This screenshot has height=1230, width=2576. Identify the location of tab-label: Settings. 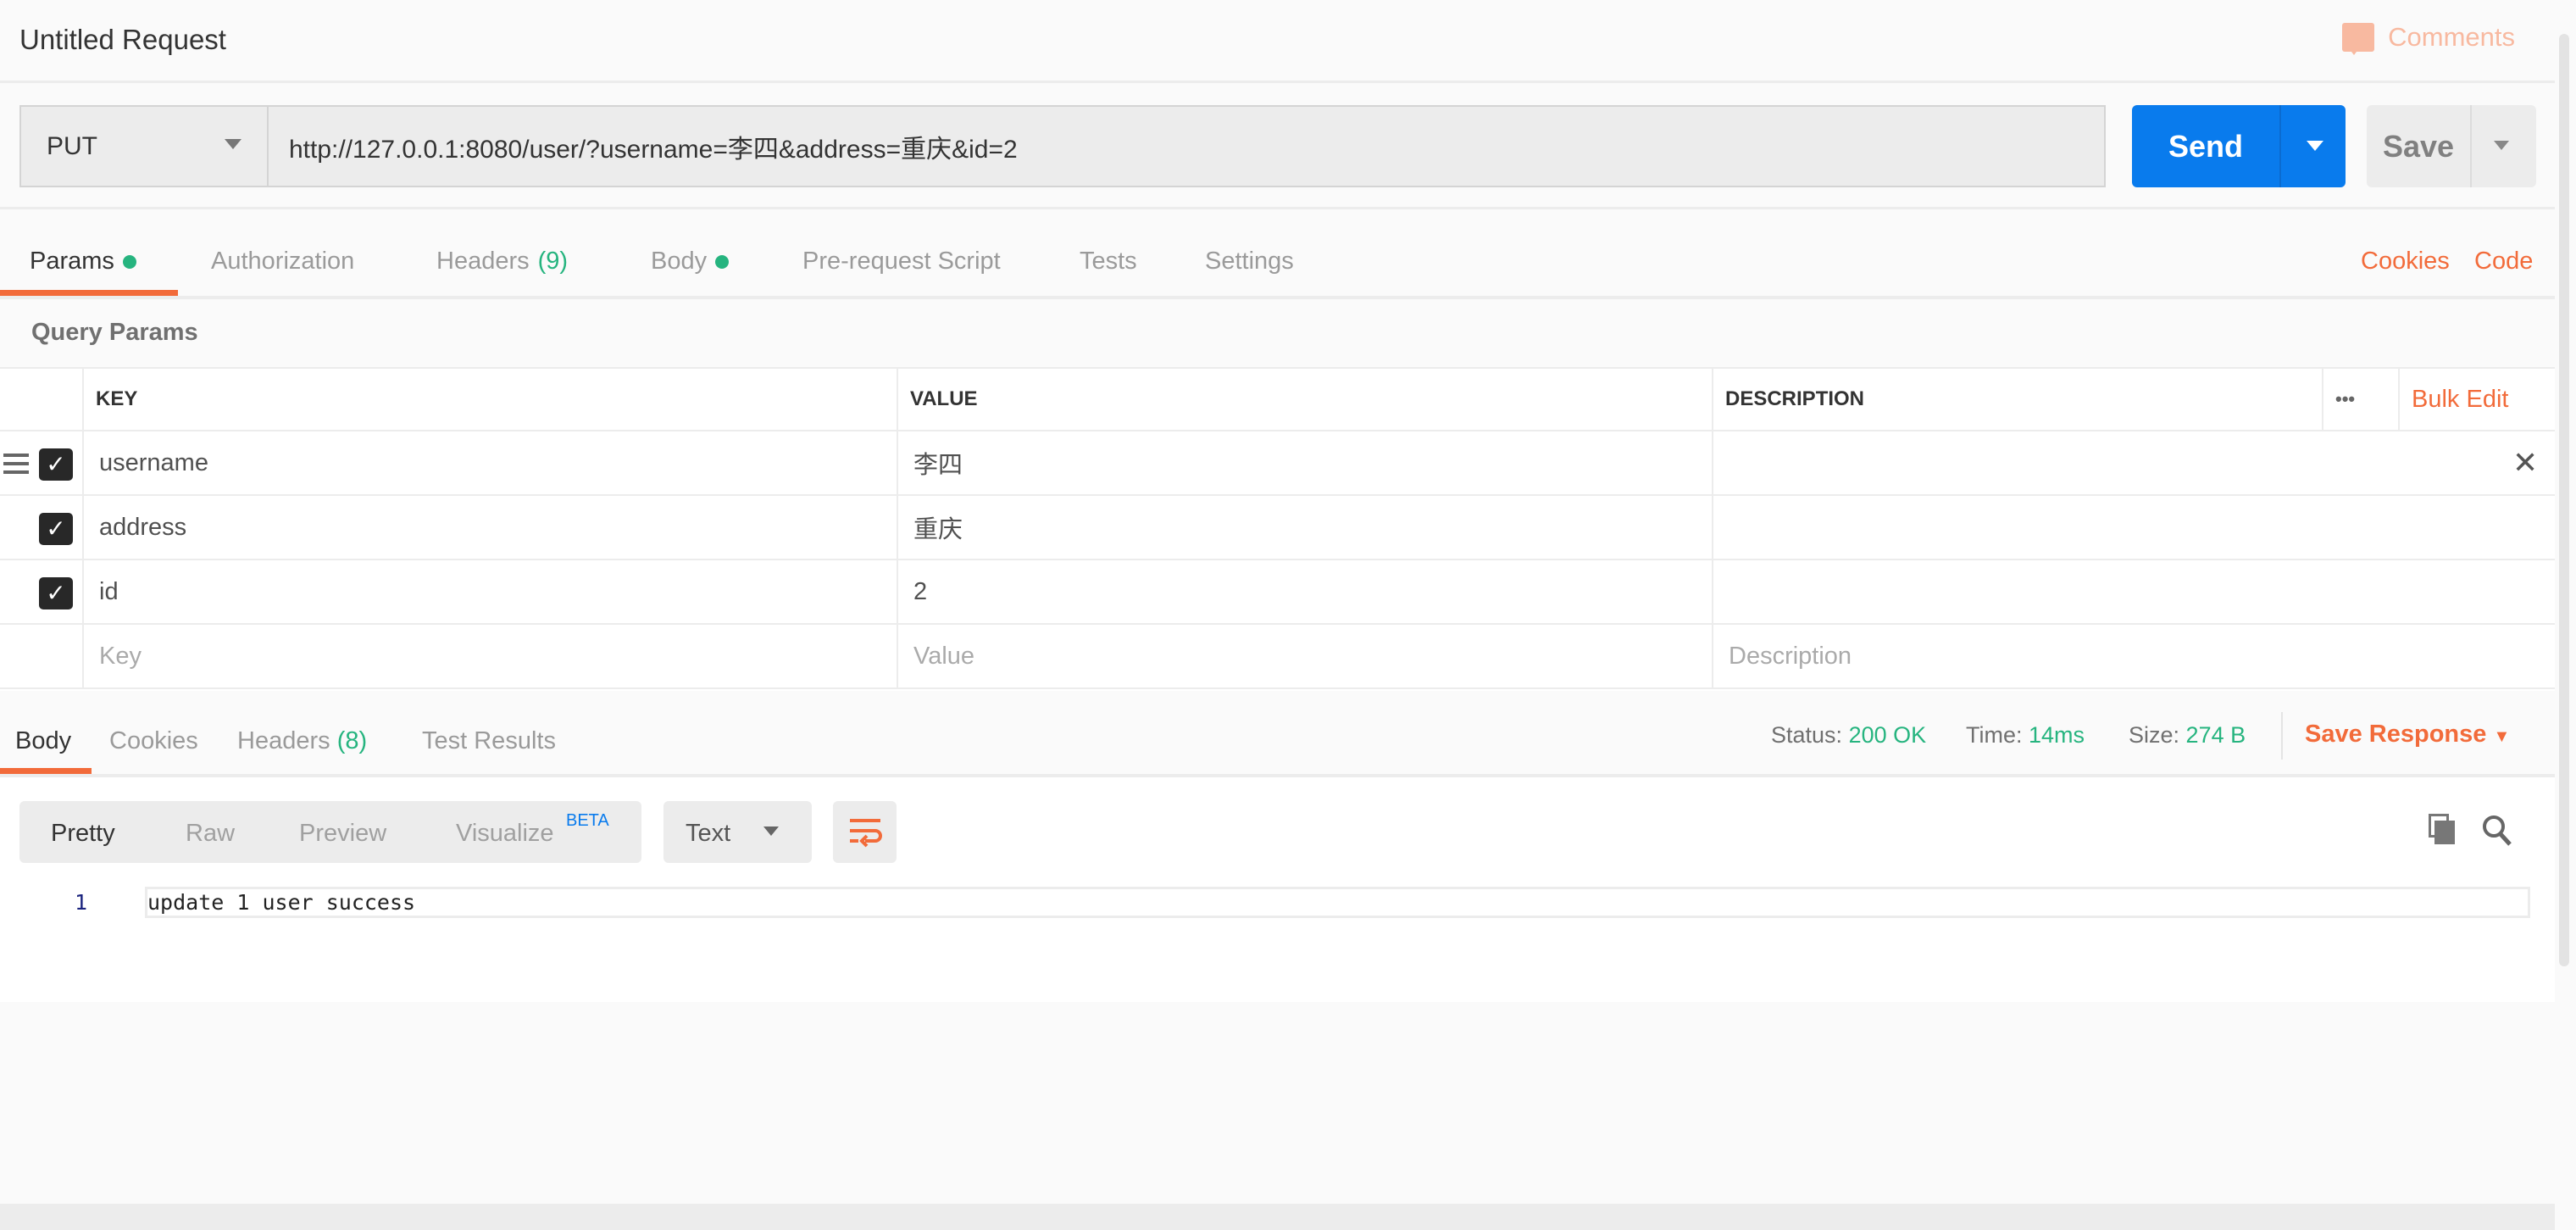
(1249, 261).